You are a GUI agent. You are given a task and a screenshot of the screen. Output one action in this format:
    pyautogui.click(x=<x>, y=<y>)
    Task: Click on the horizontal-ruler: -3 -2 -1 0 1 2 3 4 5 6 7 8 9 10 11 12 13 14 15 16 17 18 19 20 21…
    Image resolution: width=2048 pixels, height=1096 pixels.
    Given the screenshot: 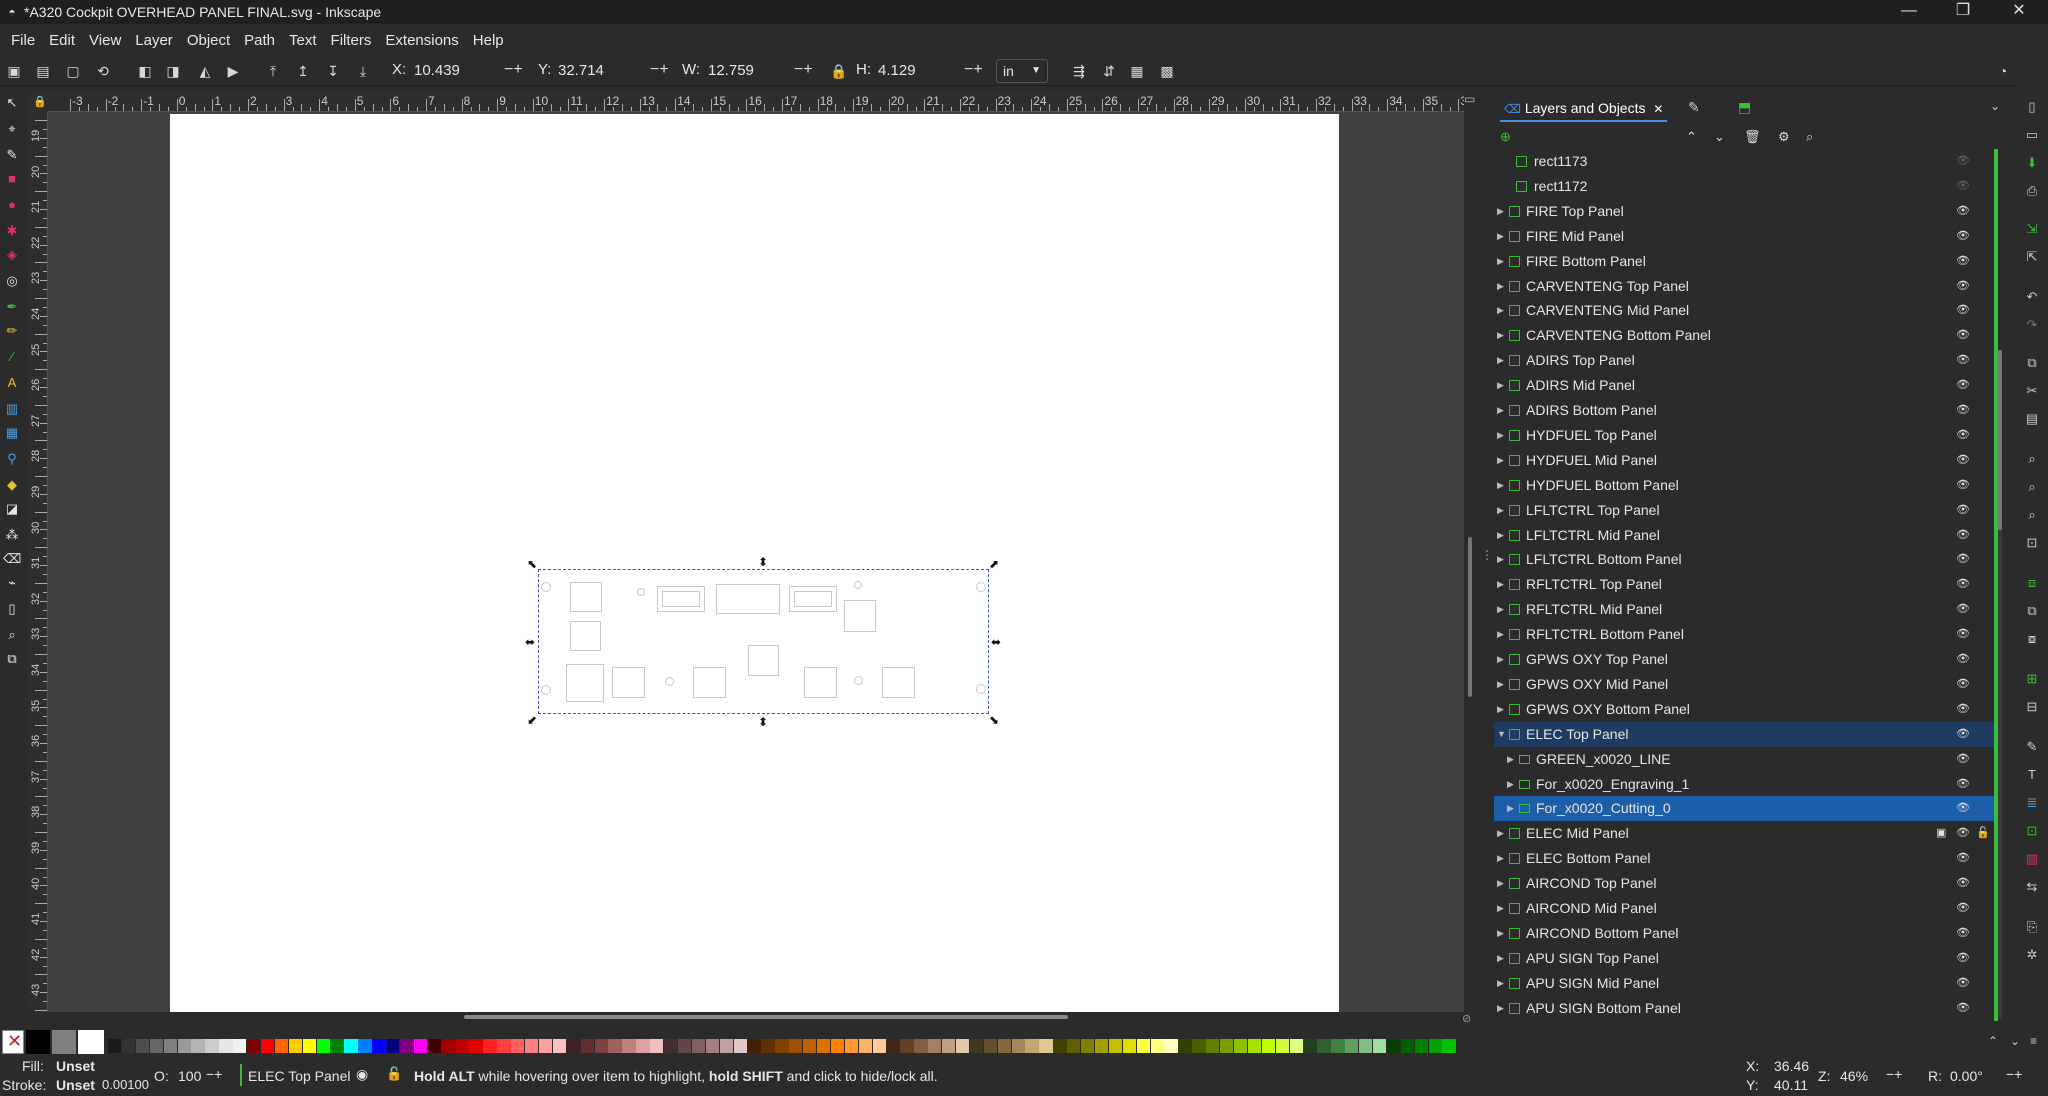 What is the action you would take?
    pyautogui.click(x=756, y=102)
    